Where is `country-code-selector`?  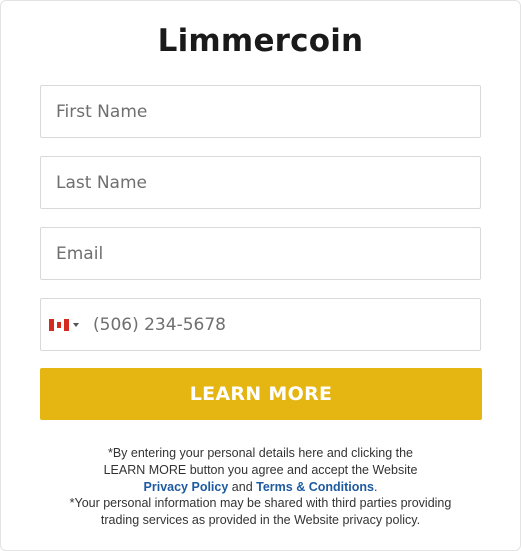
country-code-selector is located at coordinates (64, 324).